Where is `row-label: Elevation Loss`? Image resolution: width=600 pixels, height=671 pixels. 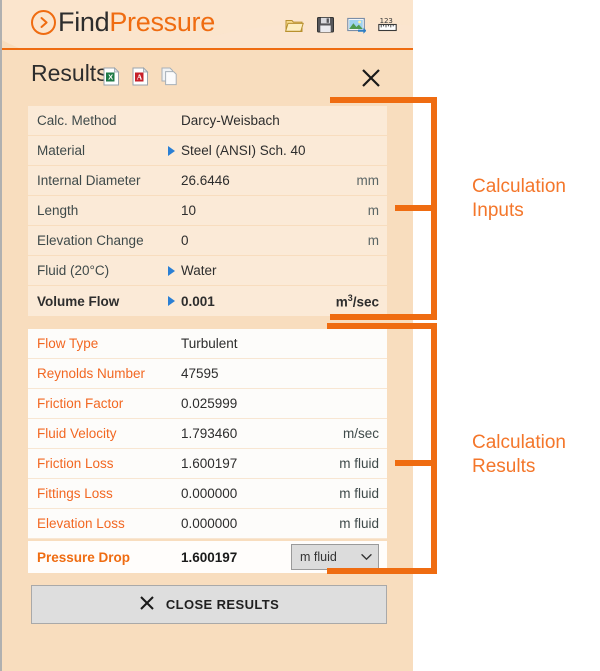
row-label: Elevation Loss is located at coordinates (81, 523).